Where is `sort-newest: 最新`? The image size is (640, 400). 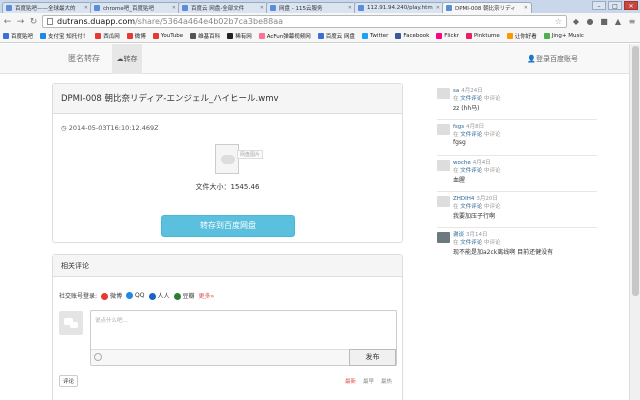 sort-newest: 最新 is located at coordinates (350, 381).